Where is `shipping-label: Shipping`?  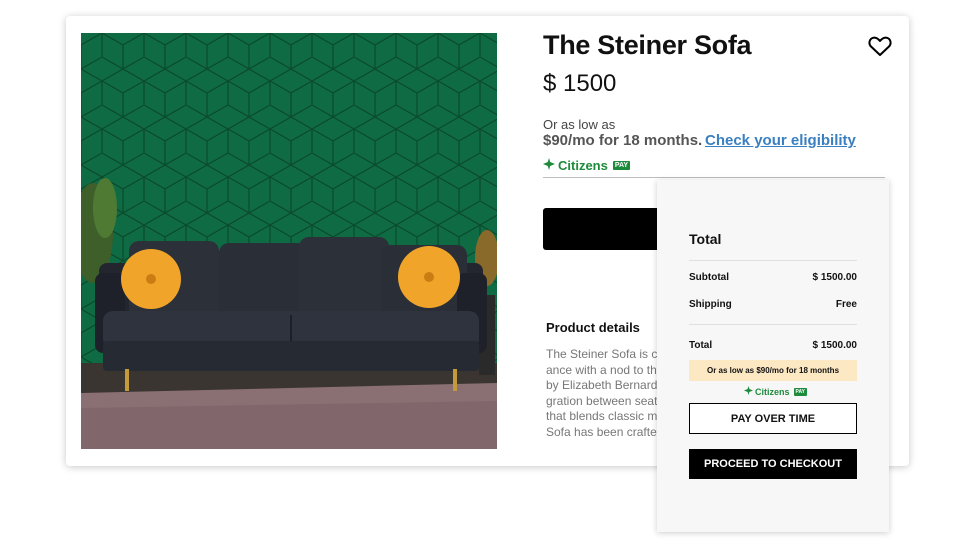
shipping-label: Shipping is located at coordinates (710, 304).